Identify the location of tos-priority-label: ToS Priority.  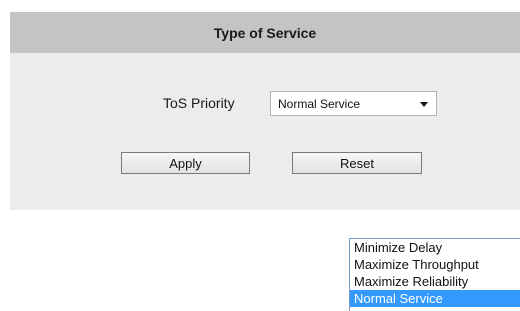
(199, 103).